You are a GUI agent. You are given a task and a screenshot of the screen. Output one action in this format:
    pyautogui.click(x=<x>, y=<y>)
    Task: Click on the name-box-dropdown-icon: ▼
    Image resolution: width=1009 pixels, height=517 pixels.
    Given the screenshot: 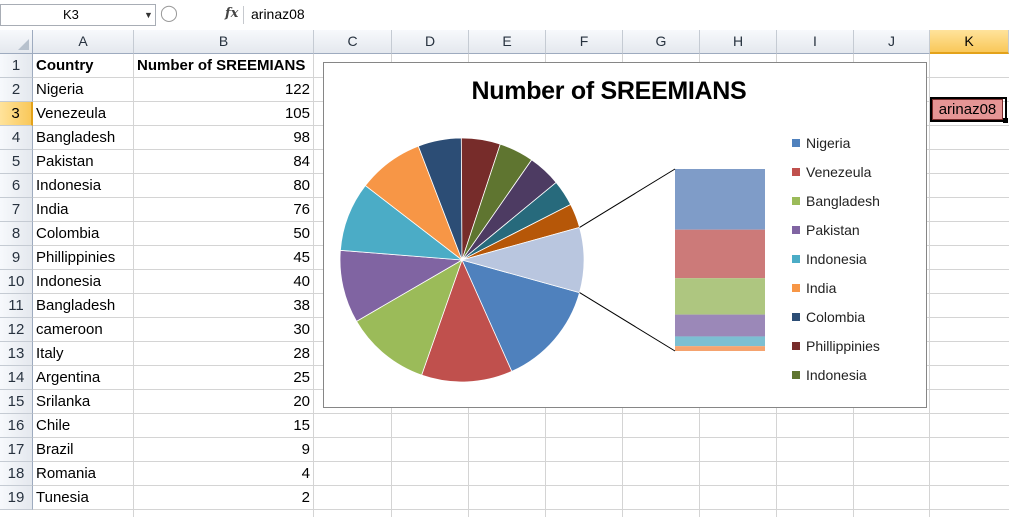 What is the action you would take?
    pyautogui.click(x=148, y=15)
    